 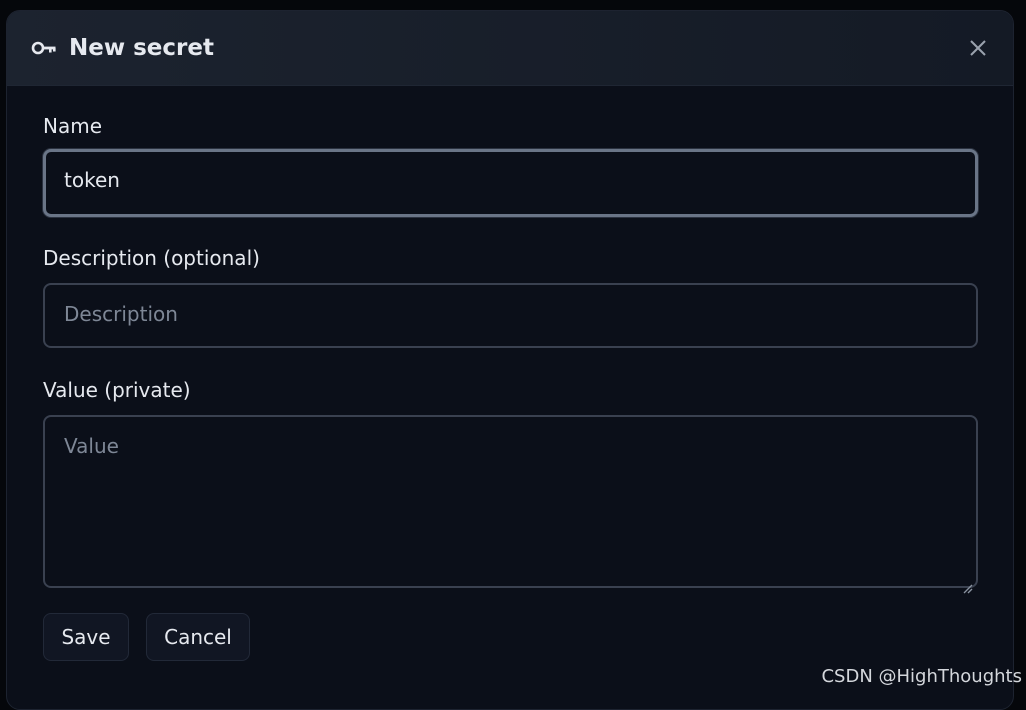 What do you see at coordinates (121, 314) in the screenshot?
I see `description-placeholder: Description` at bounding box center [121, 314].